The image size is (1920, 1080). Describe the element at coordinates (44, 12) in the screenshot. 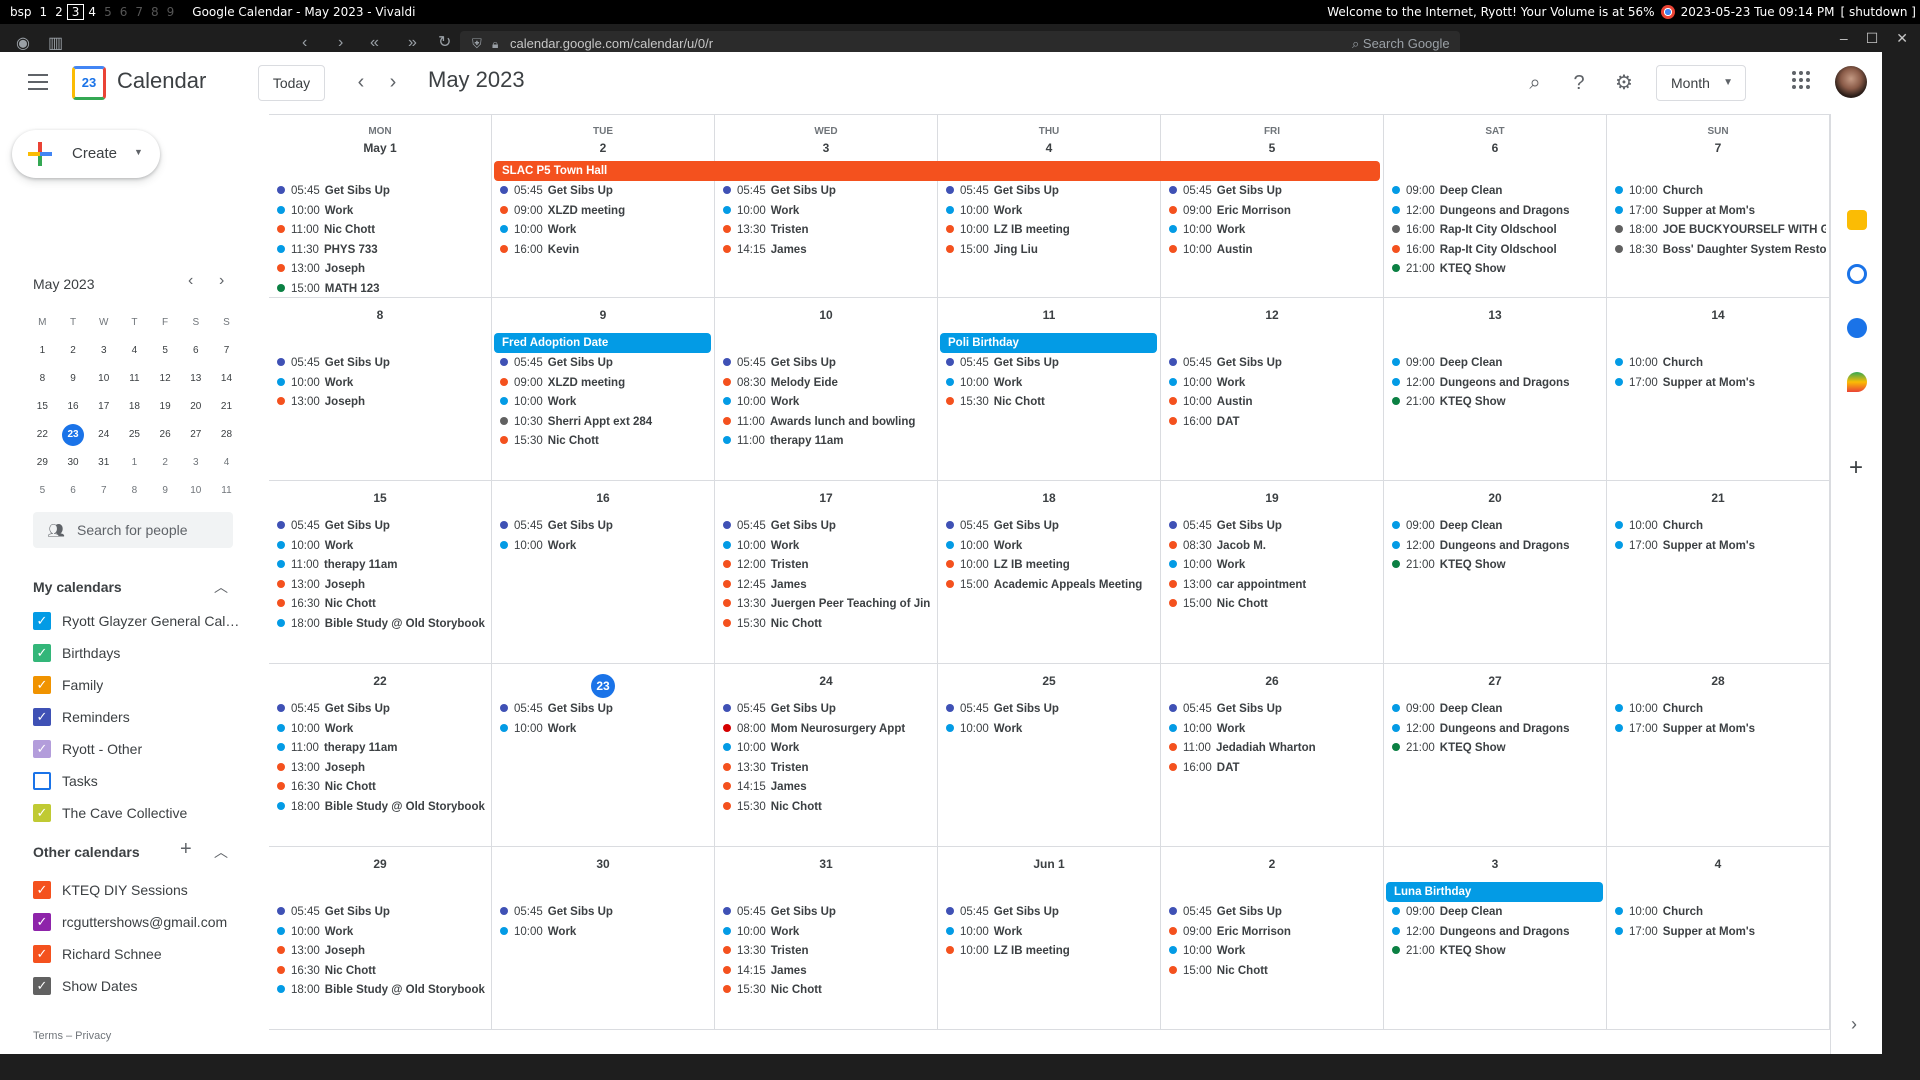

I see `workspace-1: 1` at that location.